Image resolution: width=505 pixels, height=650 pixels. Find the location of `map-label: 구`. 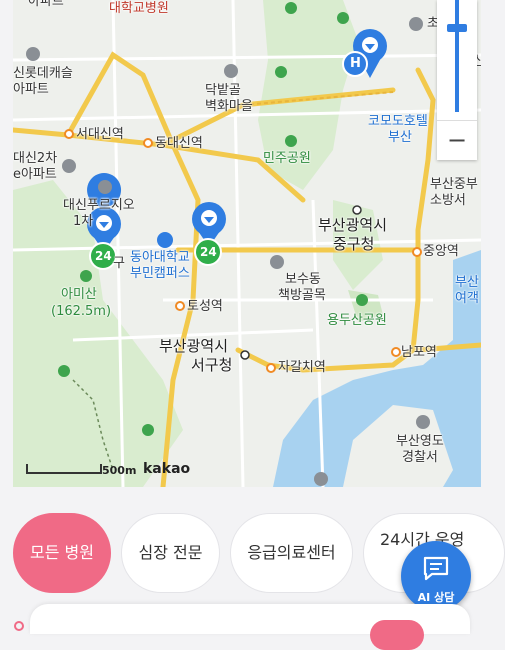

map-label: 구 is located at coordinates (119, 263).